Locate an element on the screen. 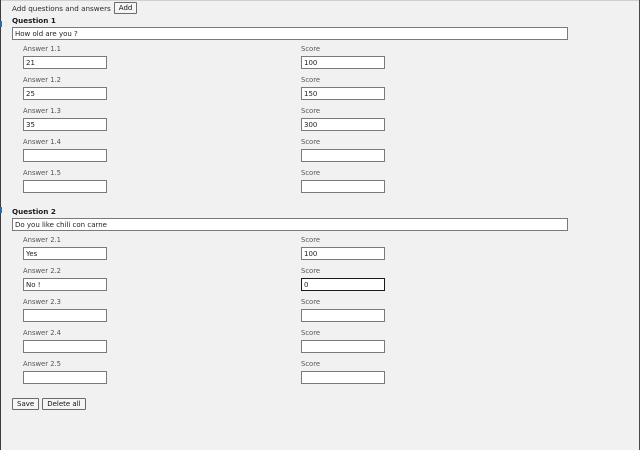 The height and width of the screenshot is (450, 640). answer-row: Answer 1.4 Score is located at coordinates (292, 153).